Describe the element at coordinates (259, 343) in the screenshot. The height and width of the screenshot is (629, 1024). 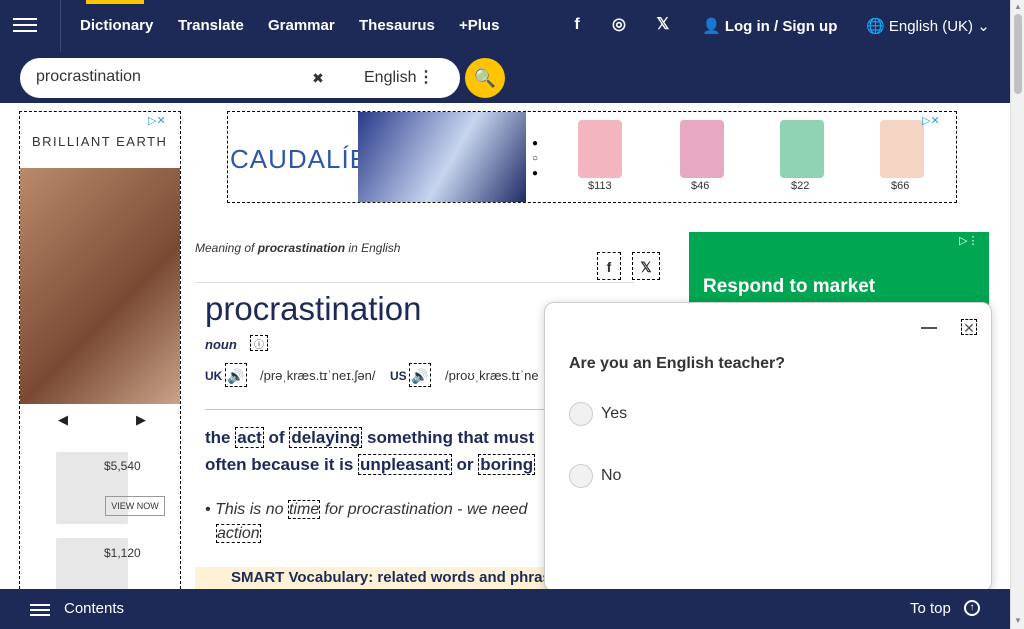
I see `grammar-info-icon: ⓘ` at that location.